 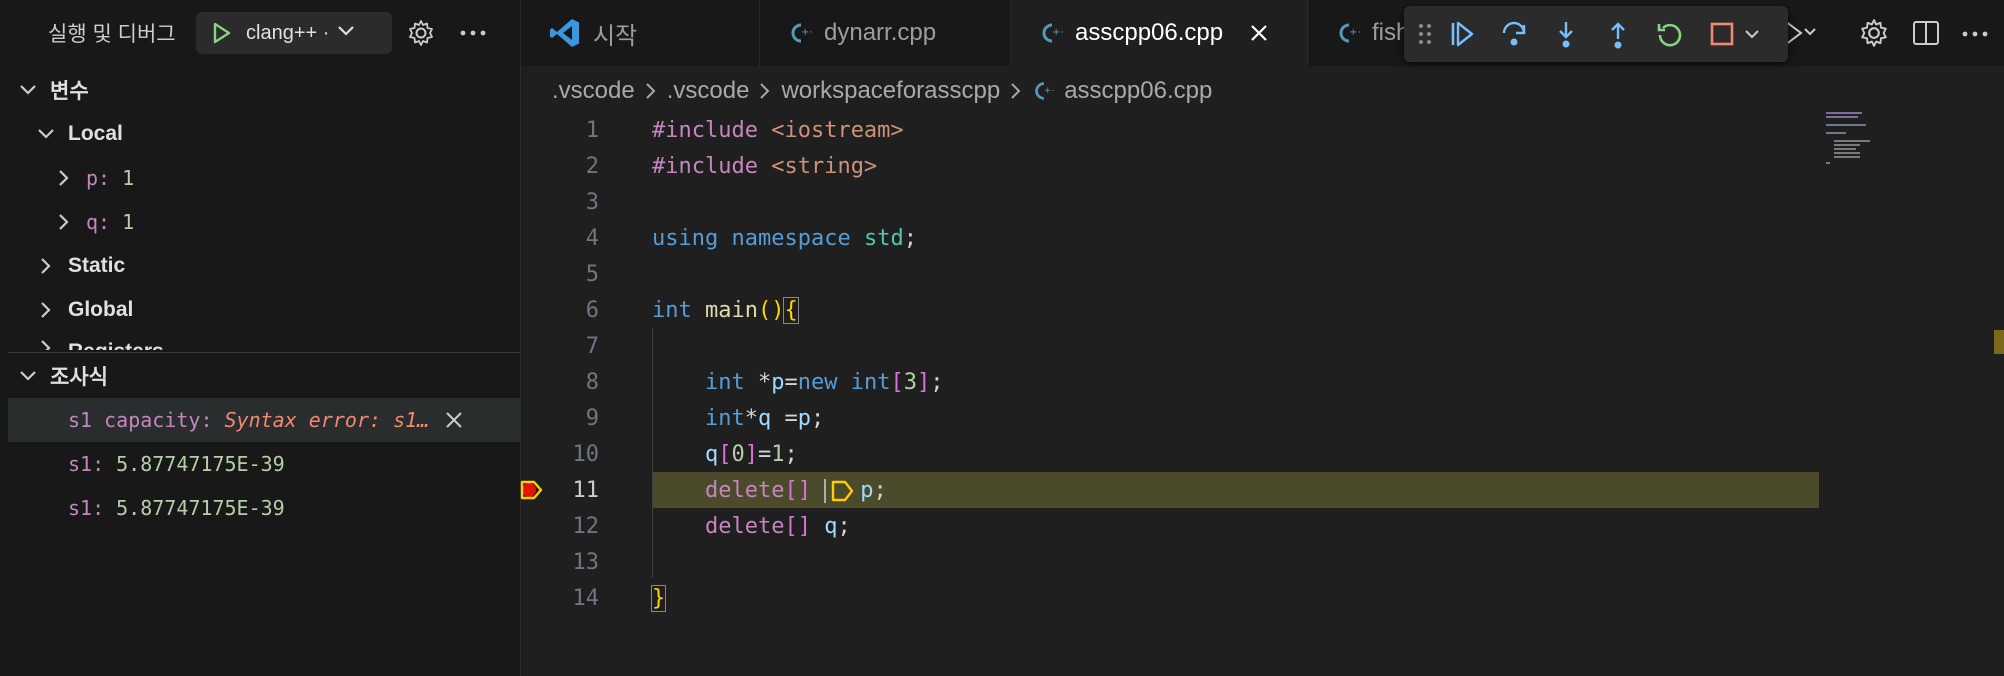 I want to click on minimap, so click(x=1856, y=140).